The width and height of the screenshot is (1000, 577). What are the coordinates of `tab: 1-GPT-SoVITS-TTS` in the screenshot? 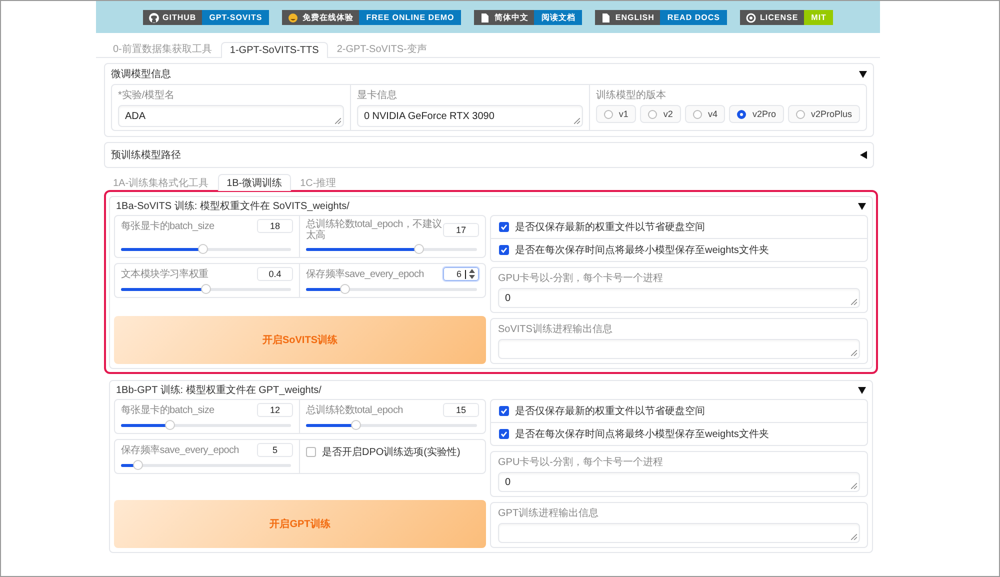 It's located at (274, 50).